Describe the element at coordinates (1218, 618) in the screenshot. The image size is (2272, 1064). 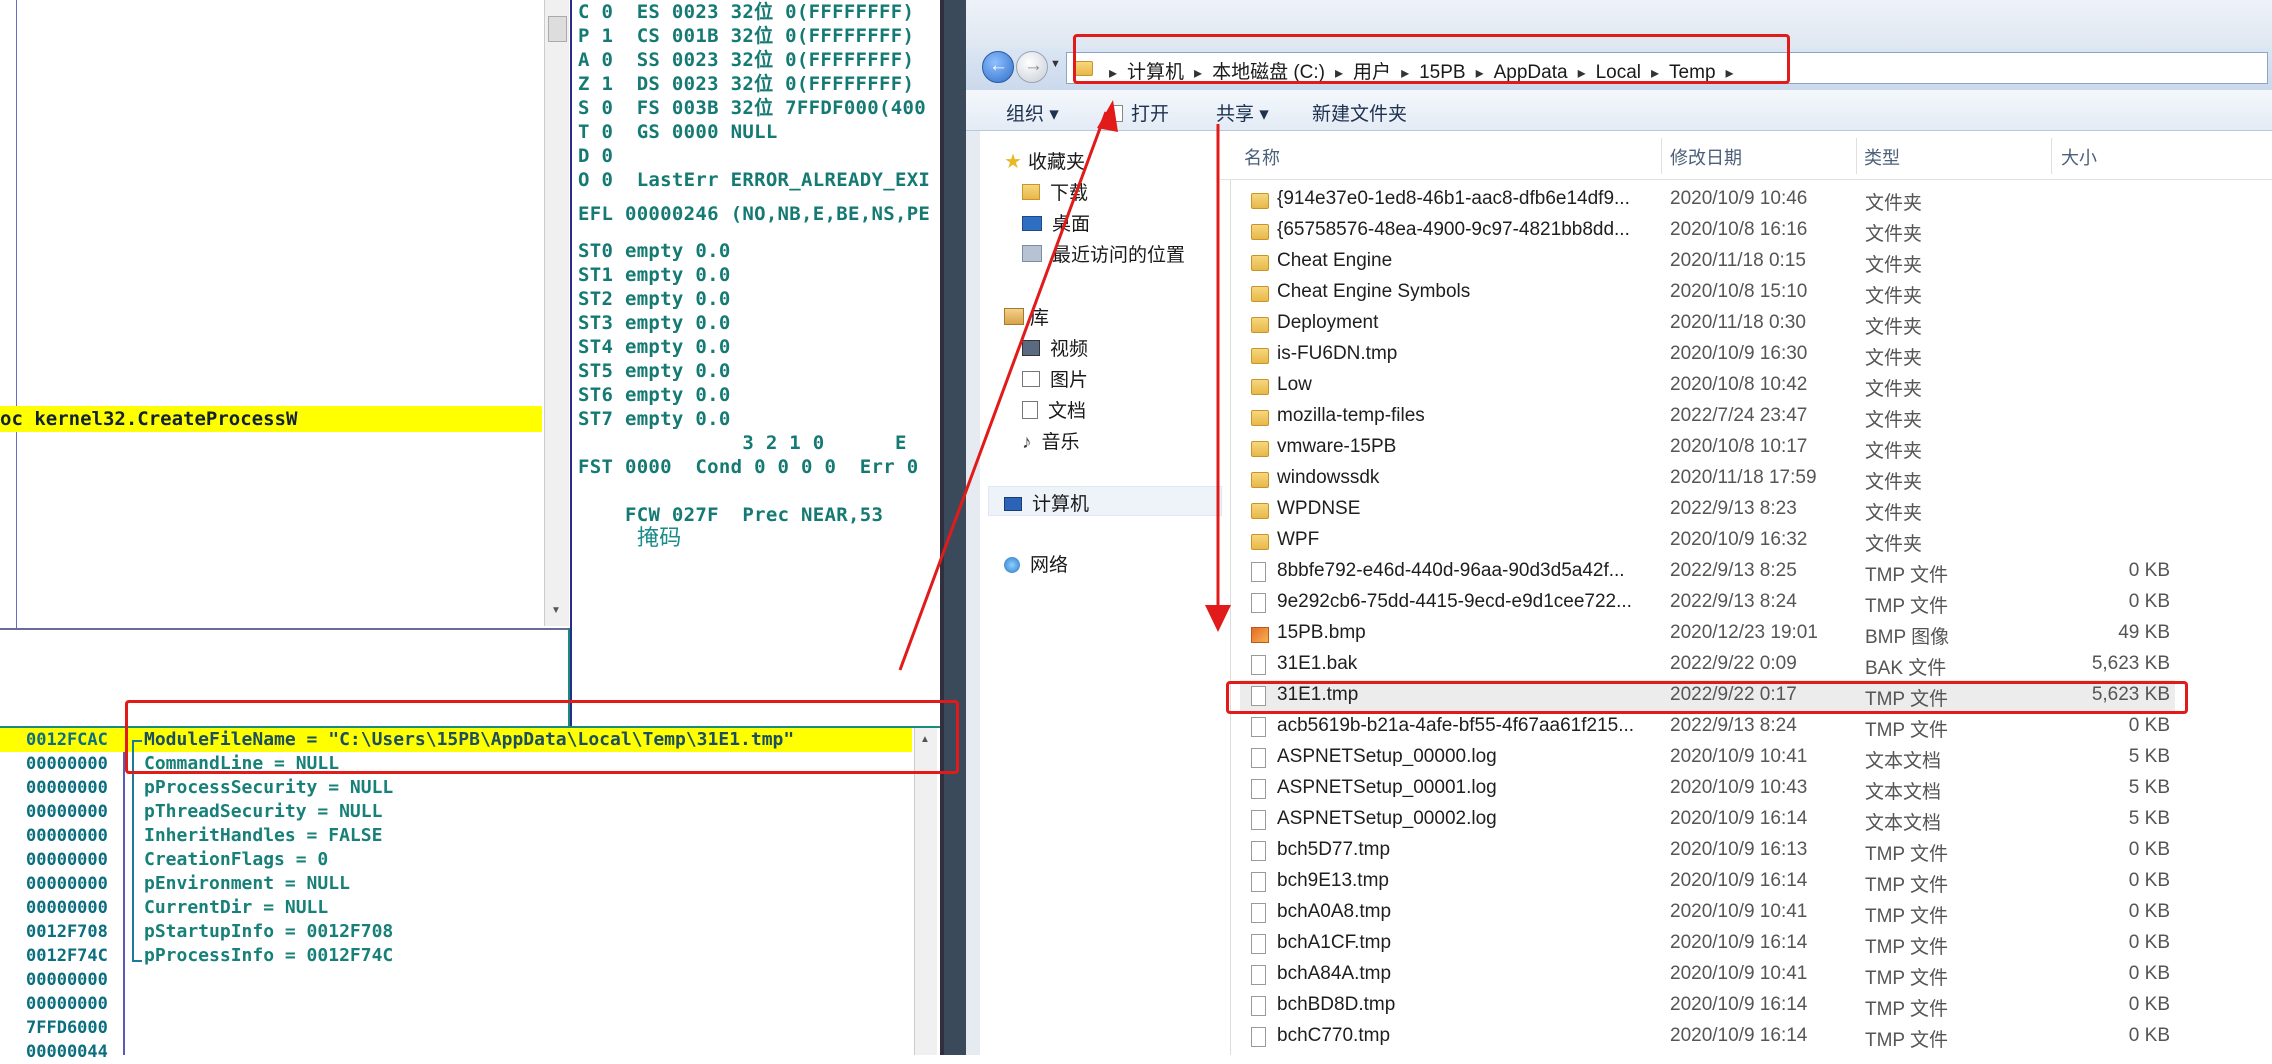
I see `arrow-head-vertical` at that location.